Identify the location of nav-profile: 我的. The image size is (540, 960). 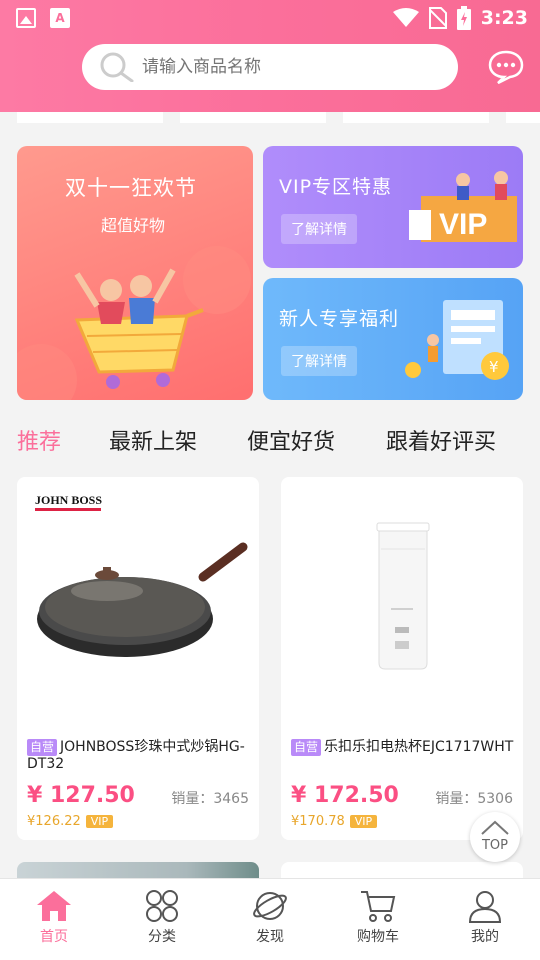
(485, 917).